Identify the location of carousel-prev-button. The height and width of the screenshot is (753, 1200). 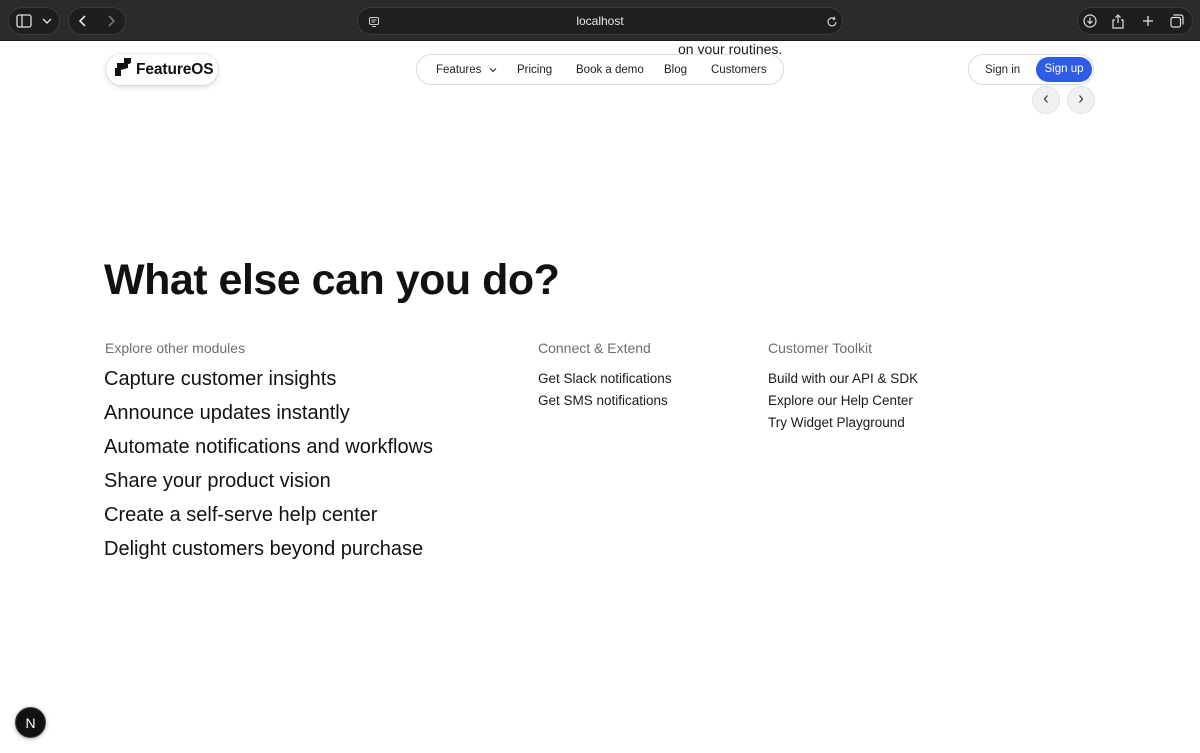
(1046, 100).